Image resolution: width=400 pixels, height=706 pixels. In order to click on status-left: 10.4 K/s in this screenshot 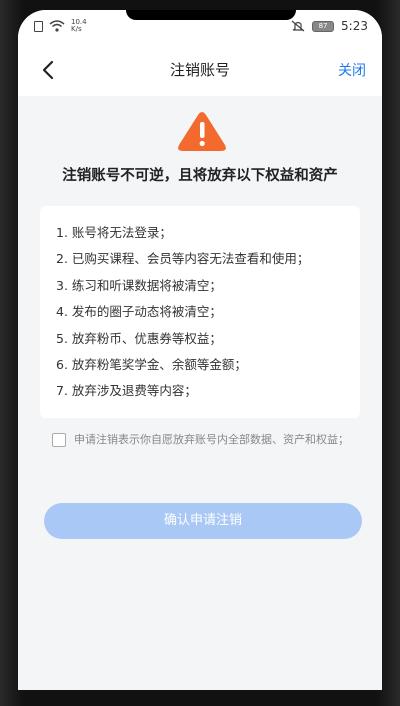, I will do `click(60, 26)`.